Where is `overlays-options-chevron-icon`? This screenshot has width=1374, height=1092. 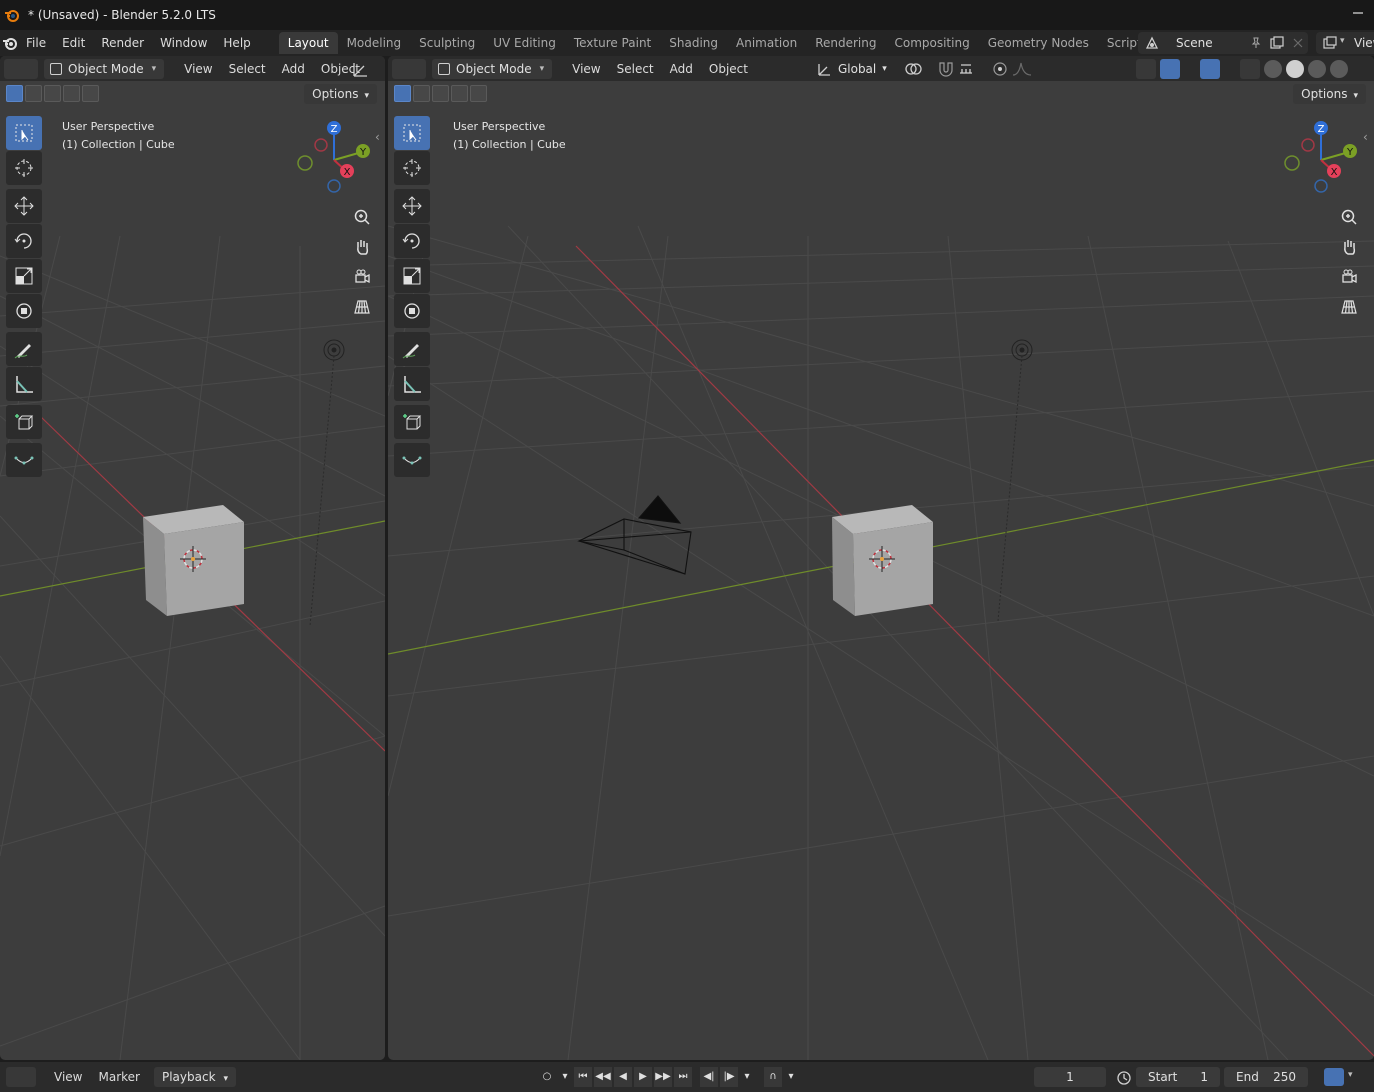
overlays-options-chevron-icon is located at coordinates (1230, 69).